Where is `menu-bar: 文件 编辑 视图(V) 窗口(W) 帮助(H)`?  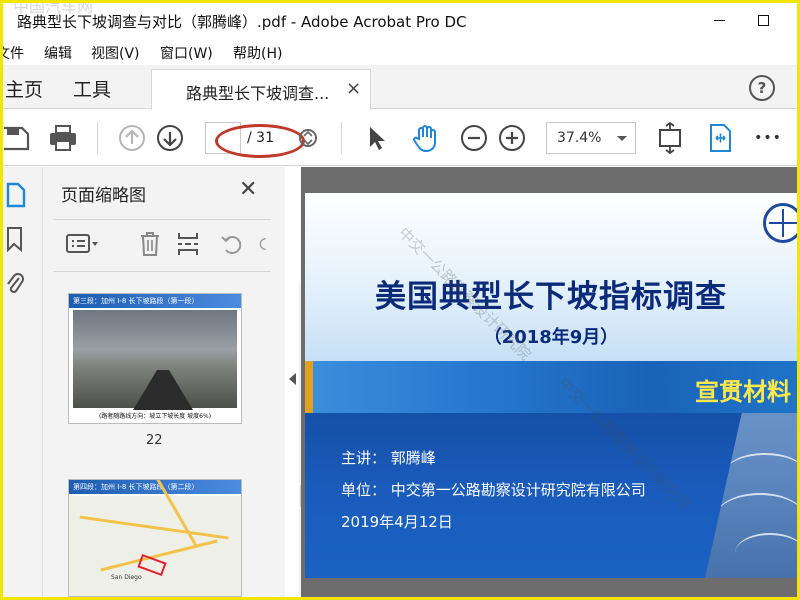
menu-bar: 文件 编辑 视图(V) 窗口(W) 帮助(H) is located at coordinates (400, 52).